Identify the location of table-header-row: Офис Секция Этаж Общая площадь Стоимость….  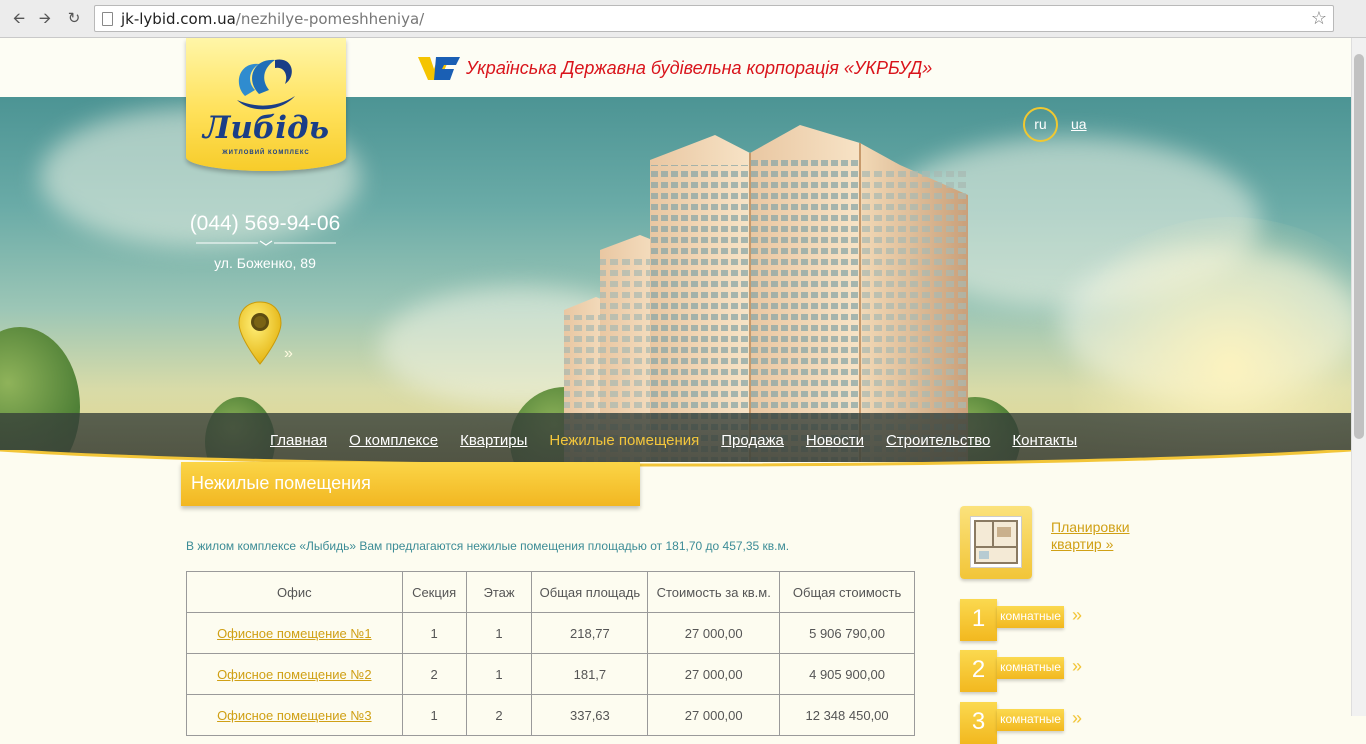
(550, 592).